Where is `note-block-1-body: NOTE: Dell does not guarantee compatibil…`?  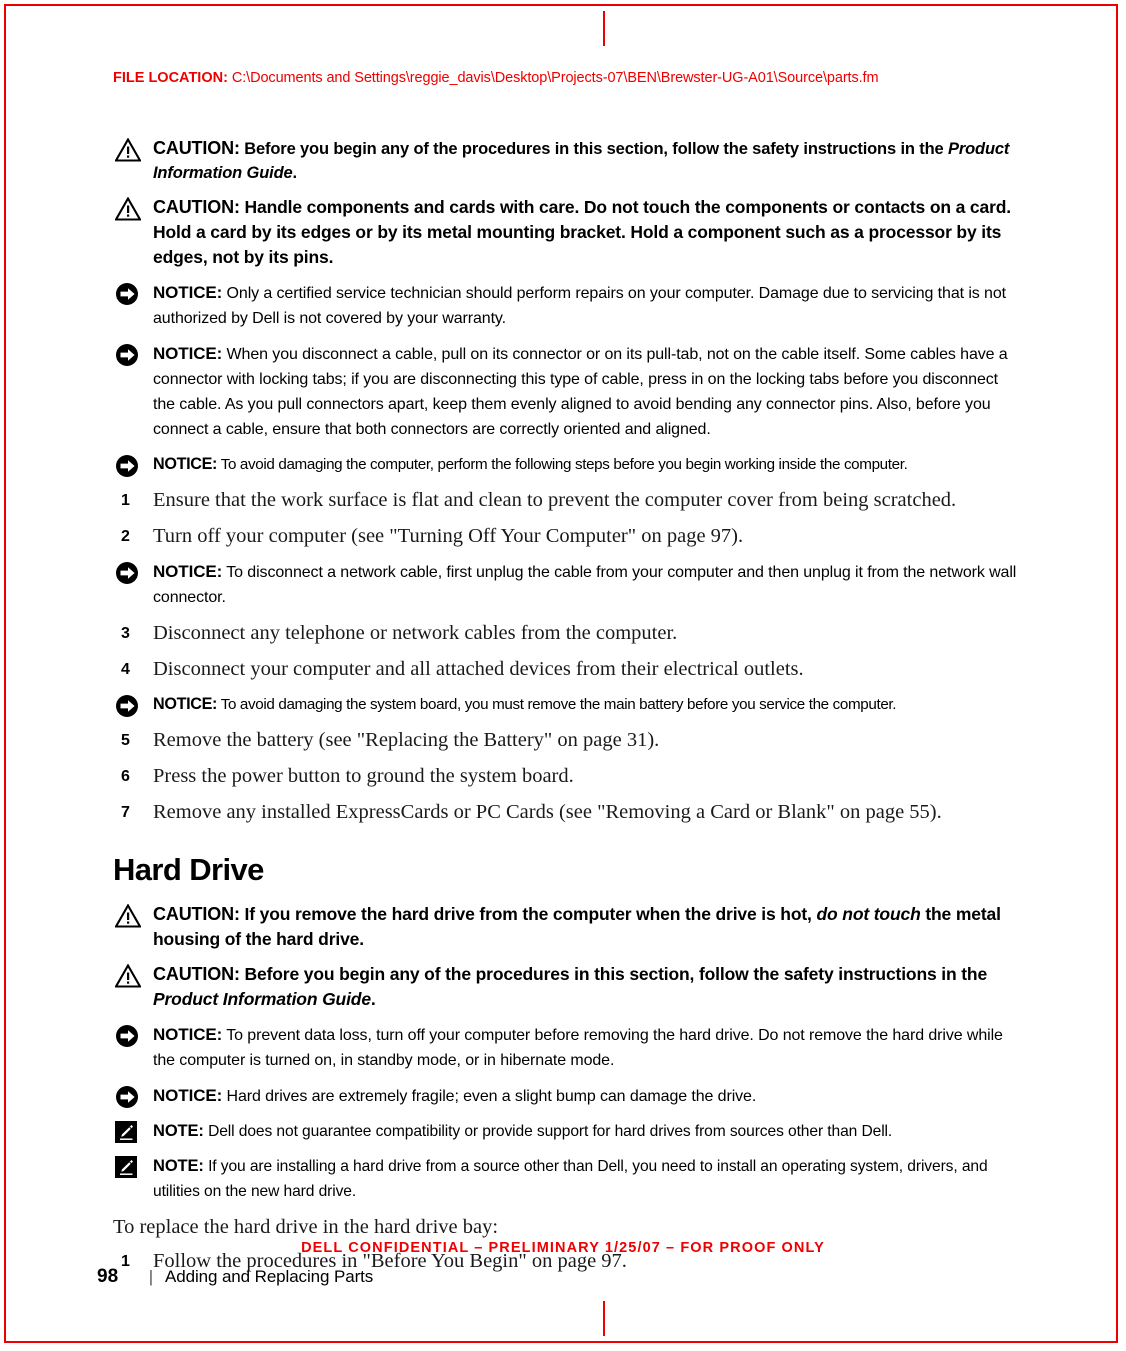
note-block-1-body: NOTE: Dell does not guarantee compatibil… is located at coordinates (586, 1131).